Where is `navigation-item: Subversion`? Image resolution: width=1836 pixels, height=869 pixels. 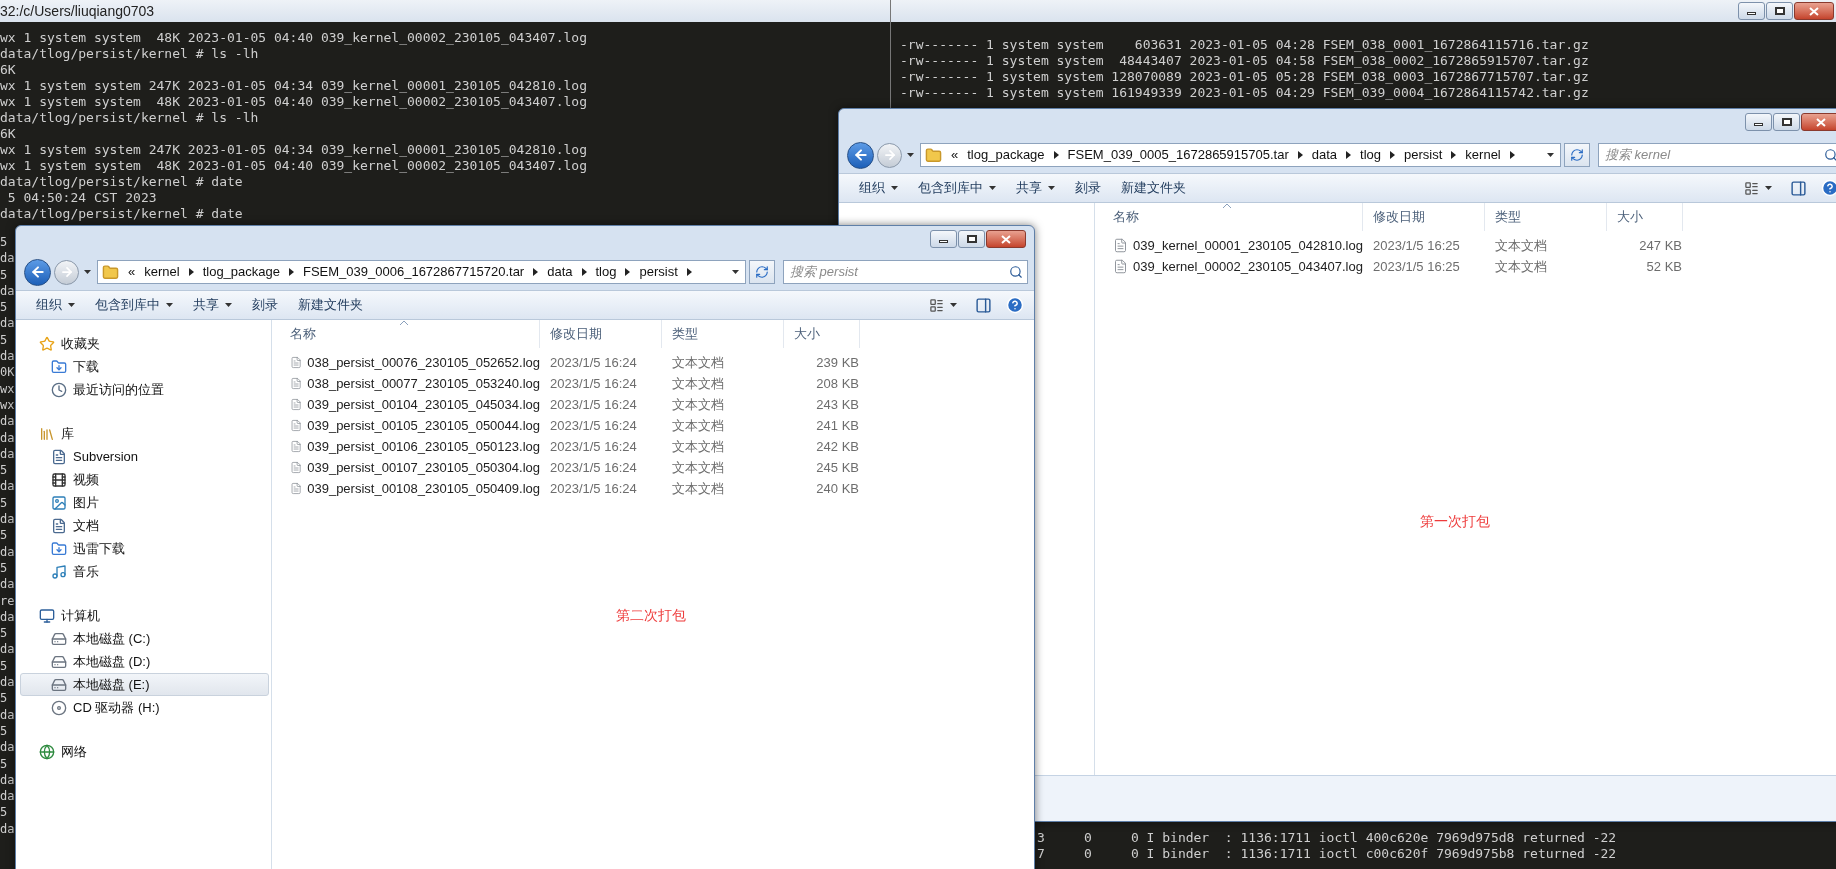
navigation-item: Subversion is located at coordinates (144, 456).